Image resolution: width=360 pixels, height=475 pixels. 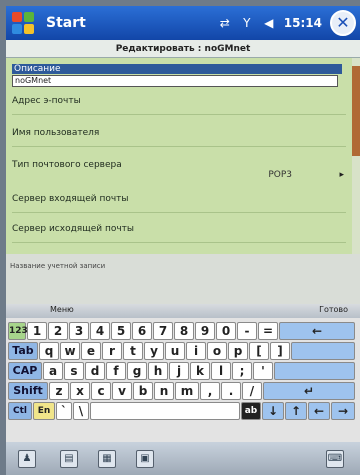 What do you see at coordinates (20, 411) in the screenshot?
I see `ctrl-key: Ctl` at bounding box center [20, 411].